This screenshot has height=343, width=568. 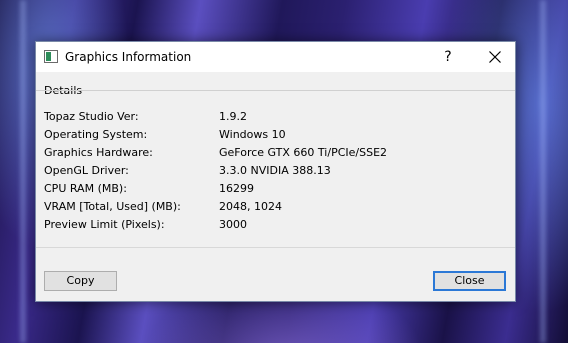 I want to click on close-icon, so click(x=495, y=57).